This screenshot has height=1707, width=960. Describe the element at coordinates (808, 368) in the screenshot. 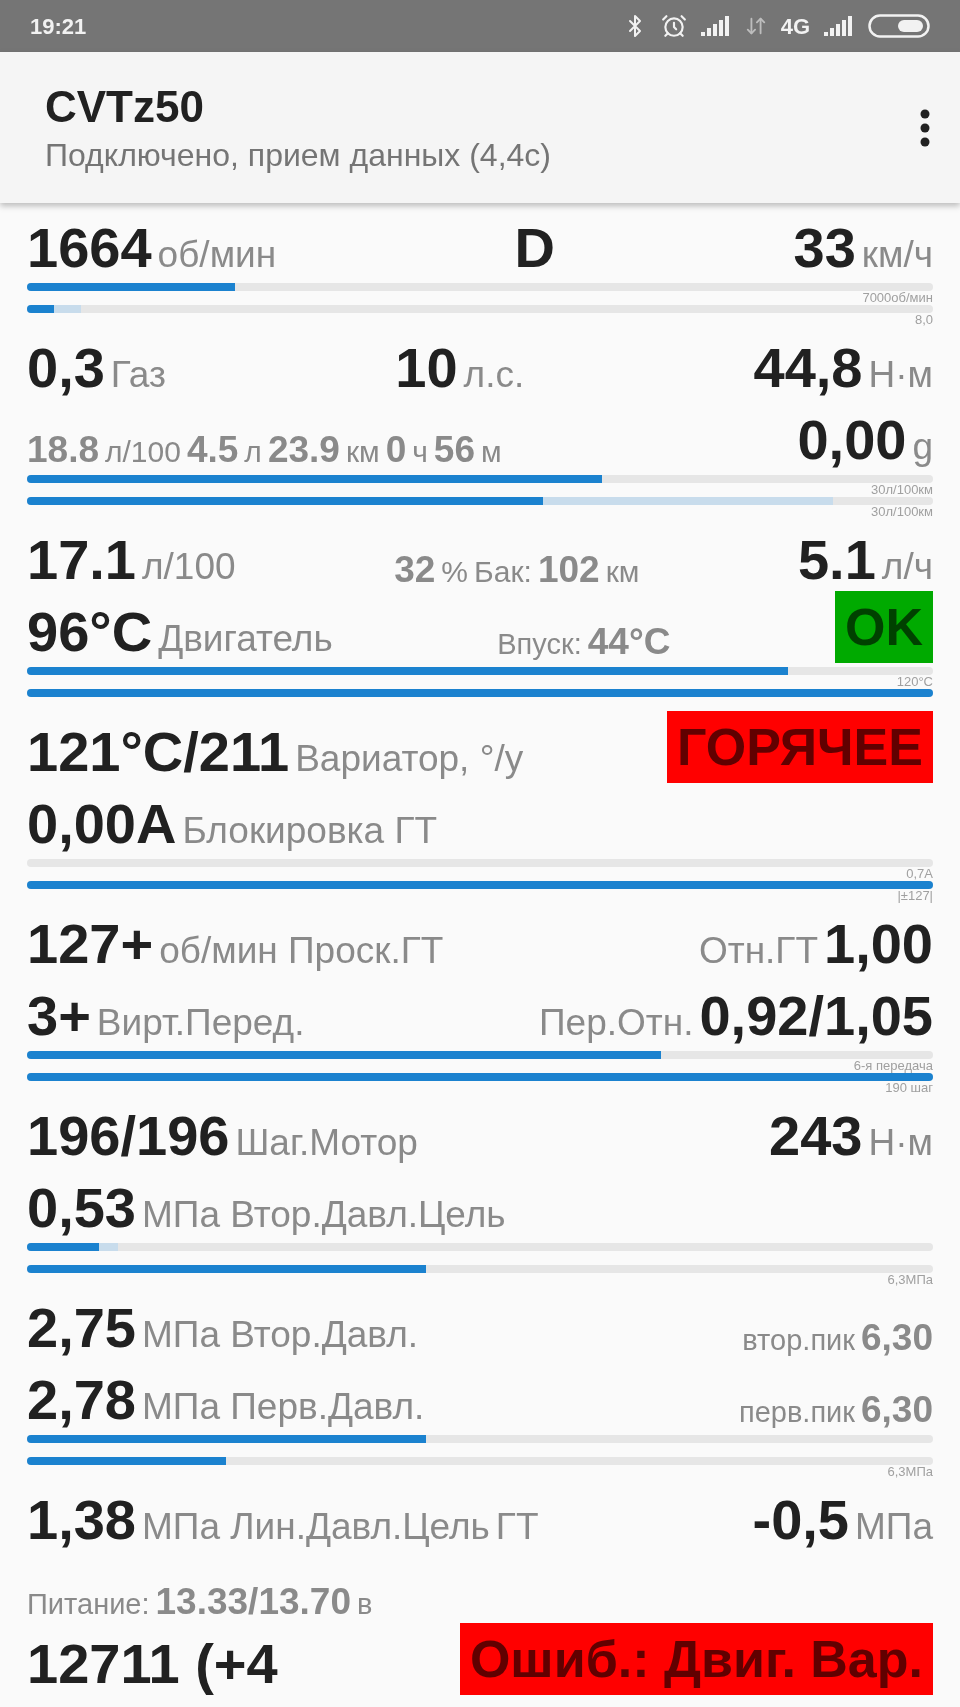

I see `reading-value: 44,8` at that location.